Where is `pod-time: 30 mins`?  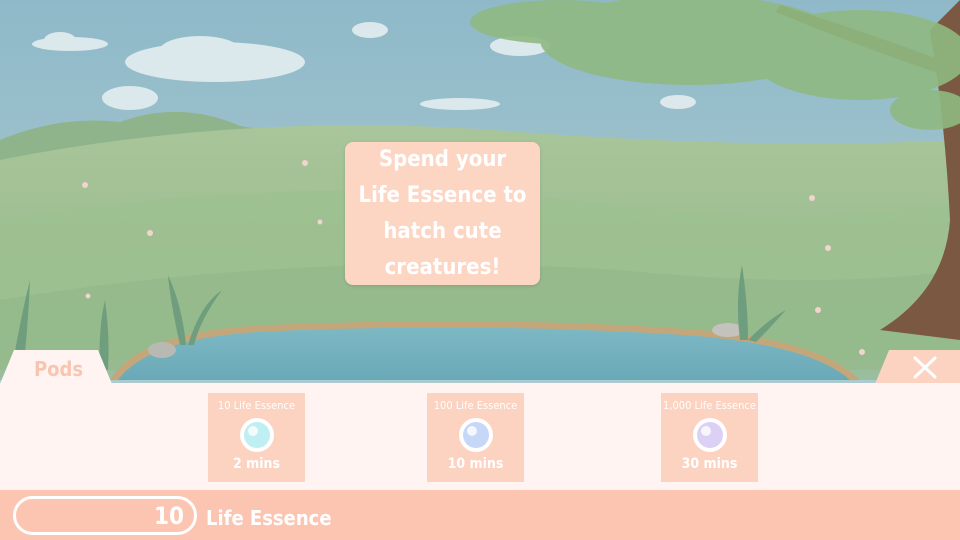 pod-time: 30 mins is located at coordinates (709, 464).